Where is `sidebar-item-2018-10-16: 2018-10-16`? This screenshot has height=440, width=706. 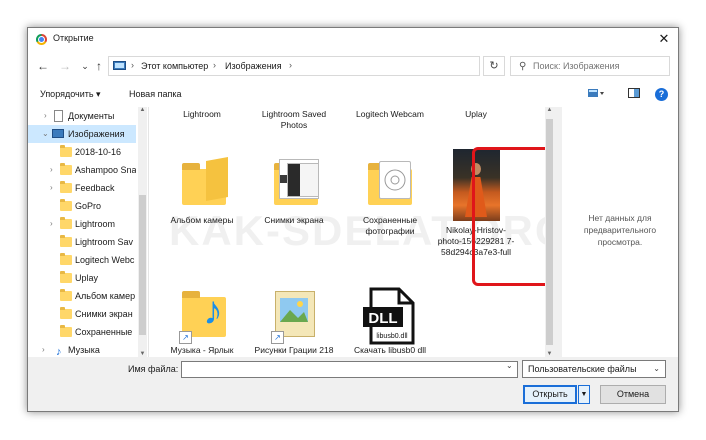 sidebar-item-2018-10-16: 2018-10-16 is located at coordinates (82, 152).